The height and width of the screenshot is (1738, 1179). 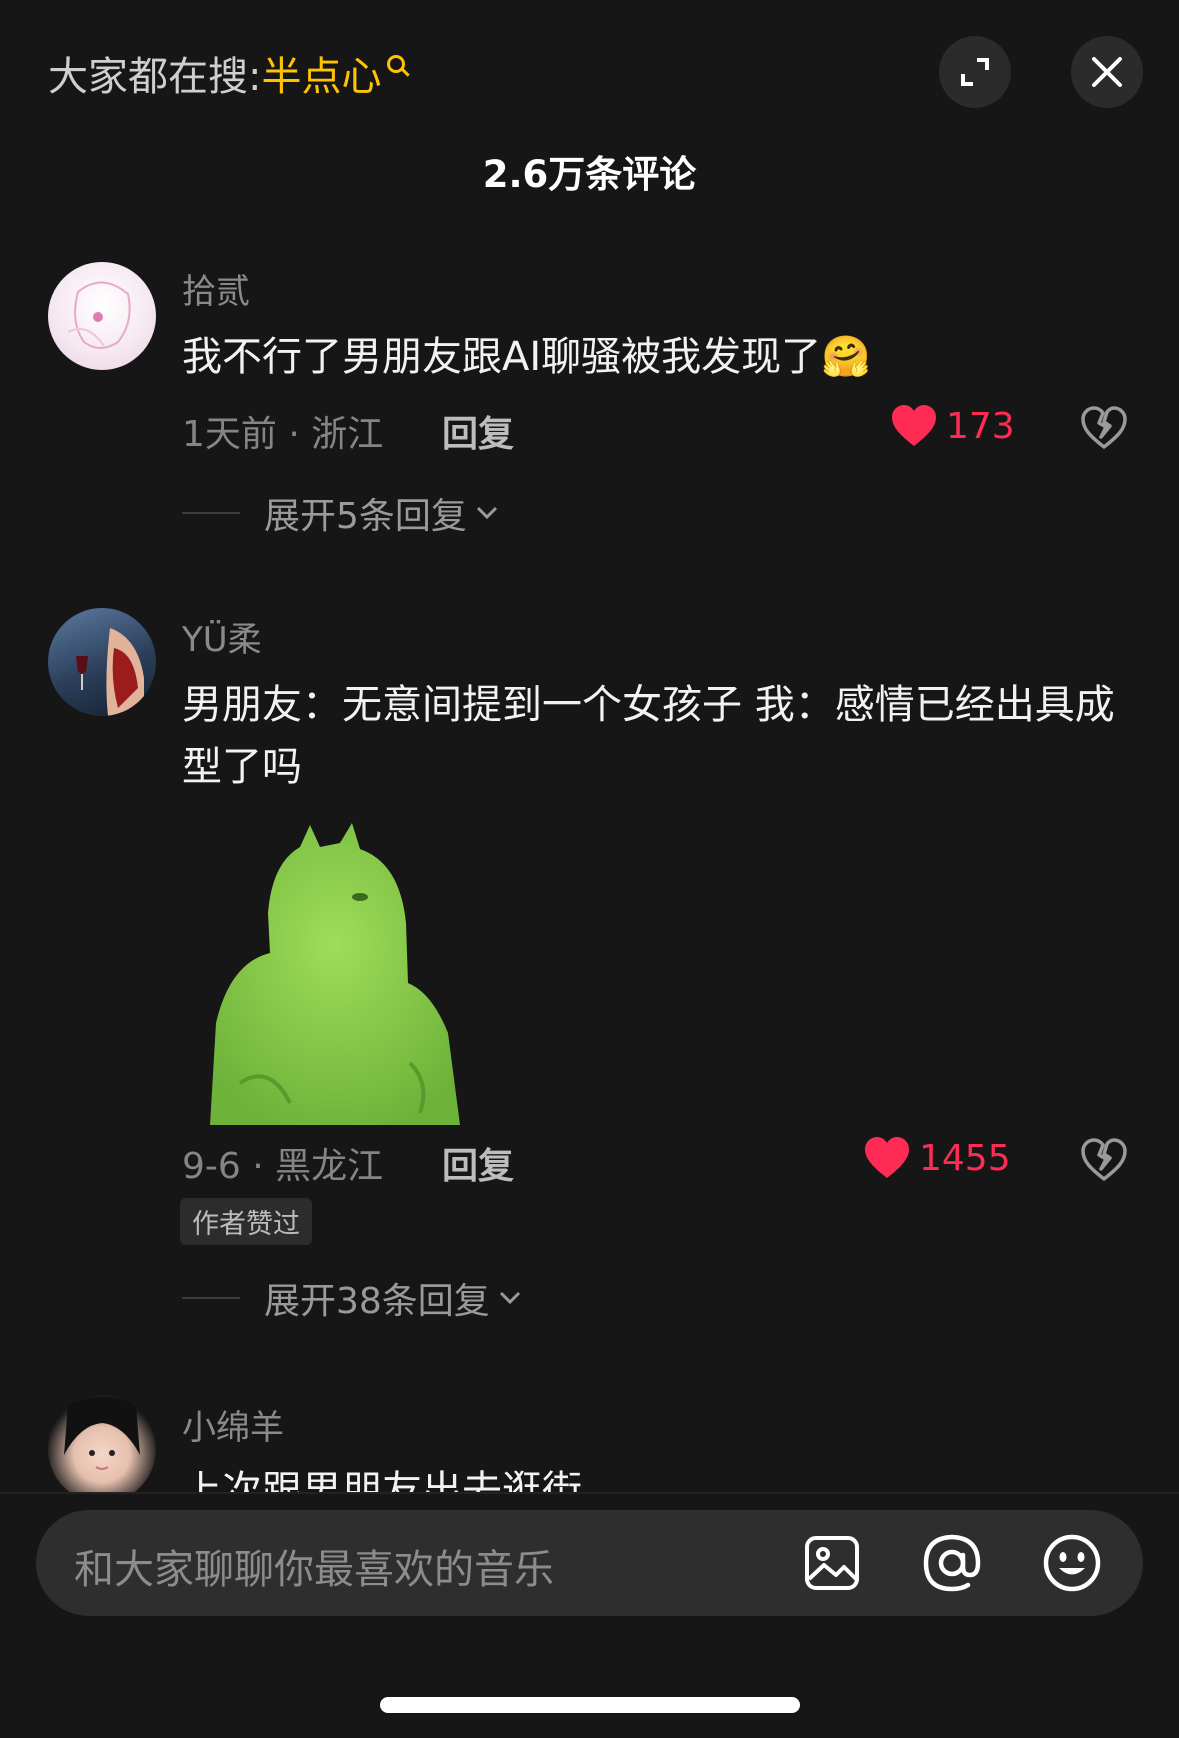 I want to click on avatar, so click(x=102, y=1443).